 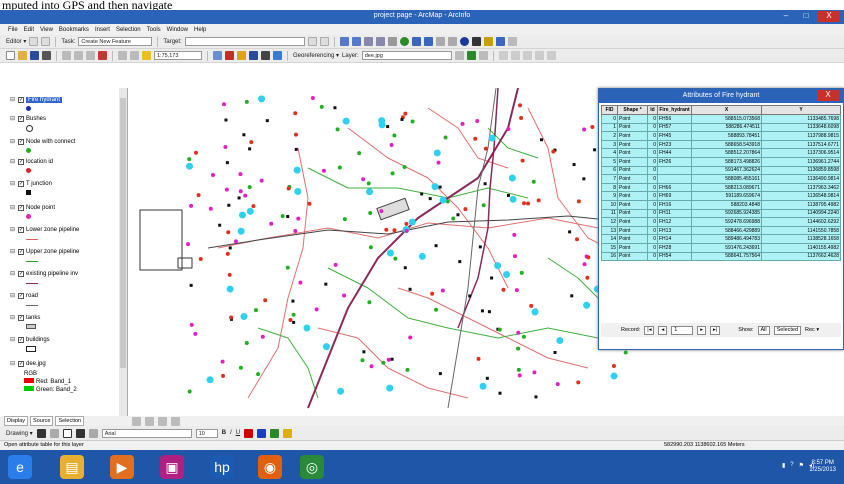 I want to click on table-row: 3 Point 0 FH23 588658.543918 1137514.6771, so click(x=721, y=144).